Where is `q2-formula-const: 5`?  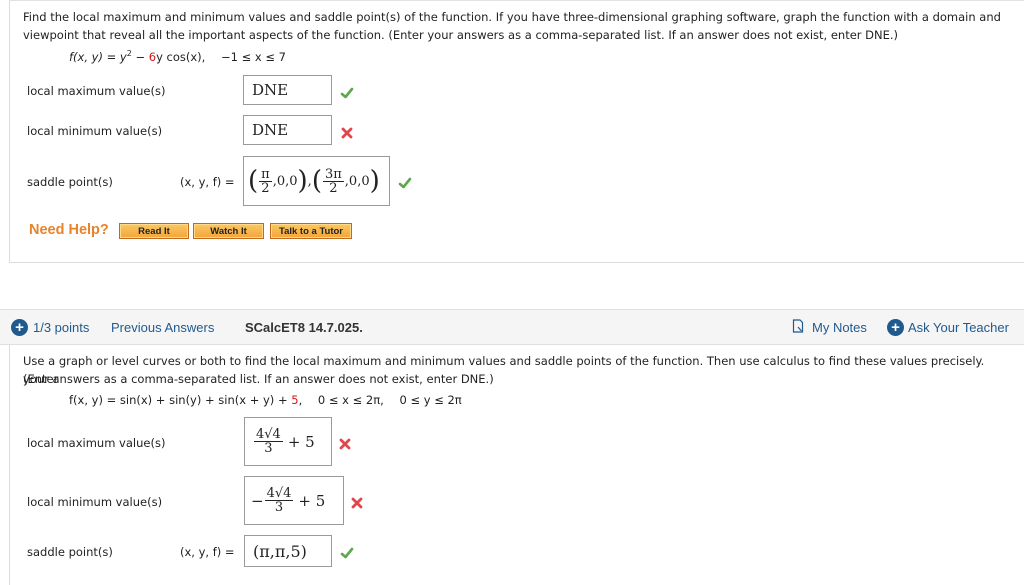
q2-formula-const: 5 is located at coordinates (295, 400).